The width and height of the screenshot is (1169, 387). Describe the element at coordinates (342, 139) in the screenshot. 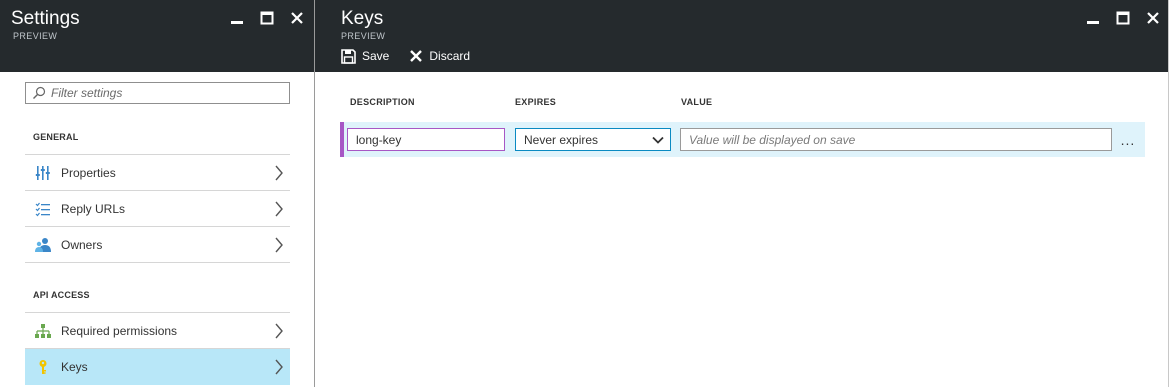

I see `row-edit-marker` at that location.